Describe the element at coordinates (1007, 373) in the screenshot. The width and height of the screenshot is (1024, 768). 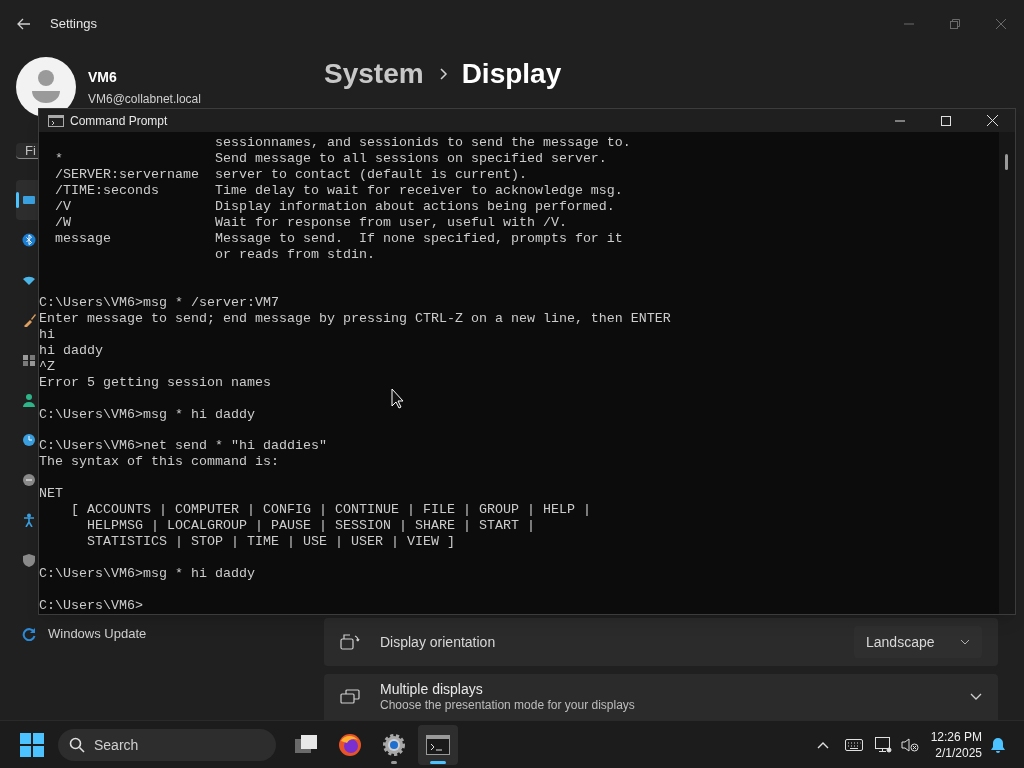
I see `scrollbar` at that location.